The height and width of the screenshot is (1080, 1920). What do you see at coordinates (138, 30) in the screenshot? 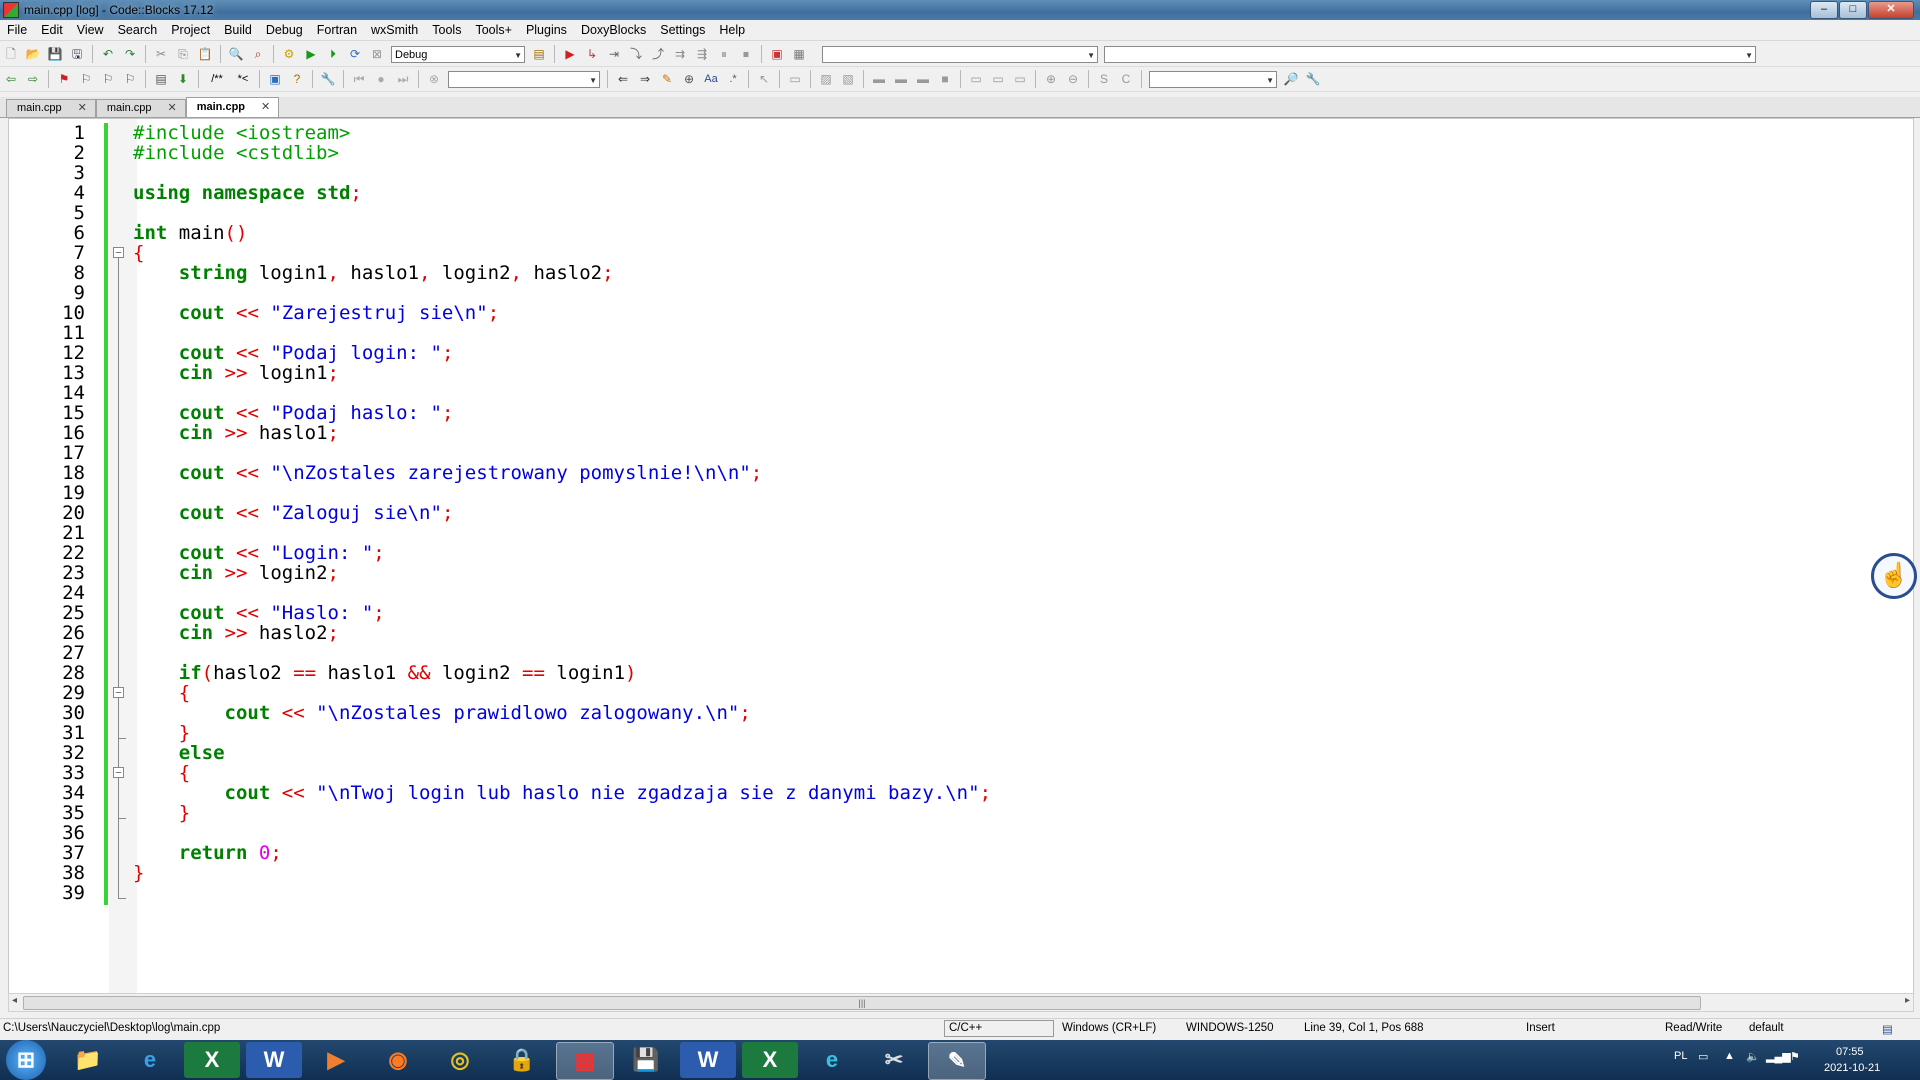
I see `menu-search: Search` at bounding box center [138, 30].